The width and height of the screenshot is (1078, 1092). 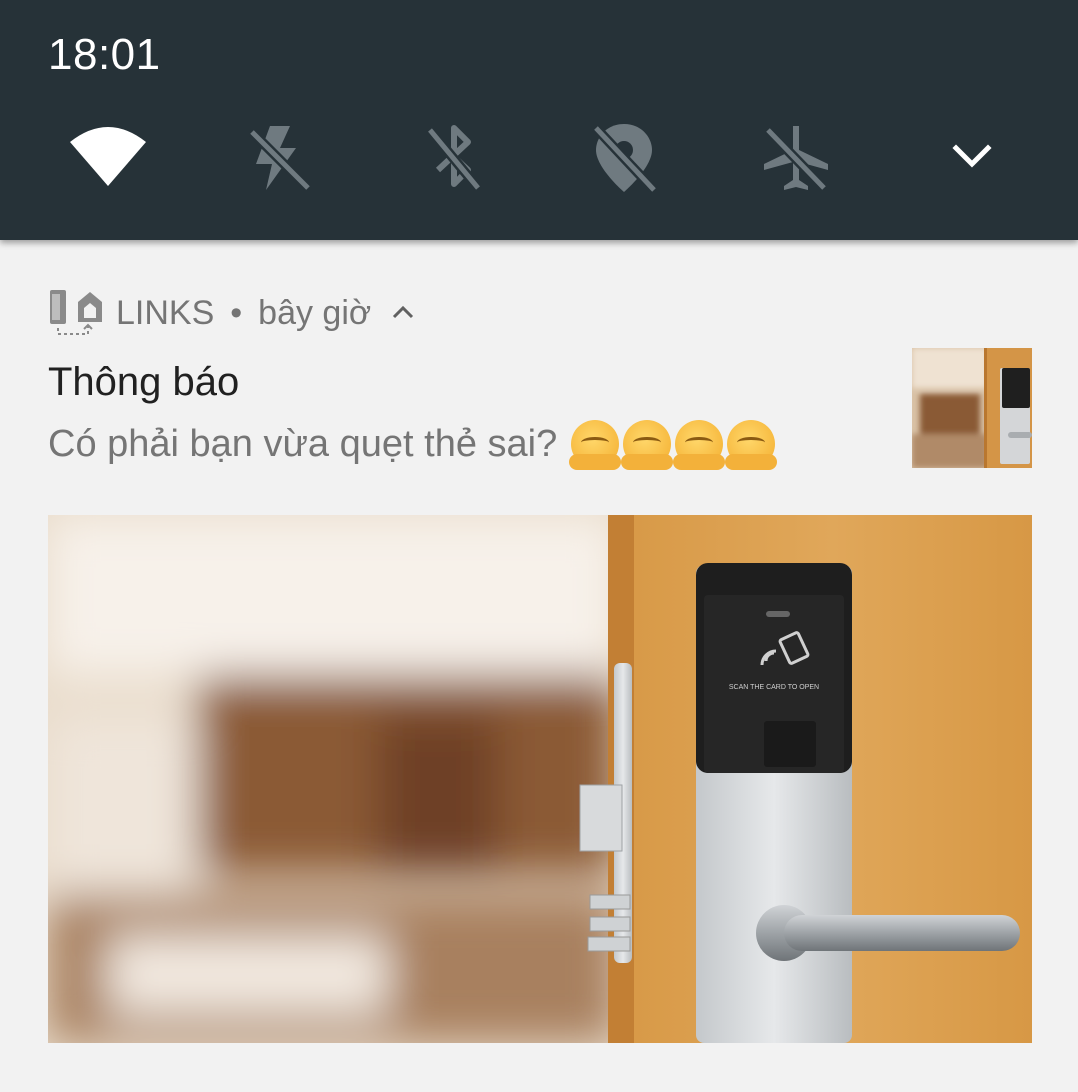 What do you see at coordinates (144, 382) in the screenshot?
I see `notification-title: Thông báo` at bounding box center [144, 382].